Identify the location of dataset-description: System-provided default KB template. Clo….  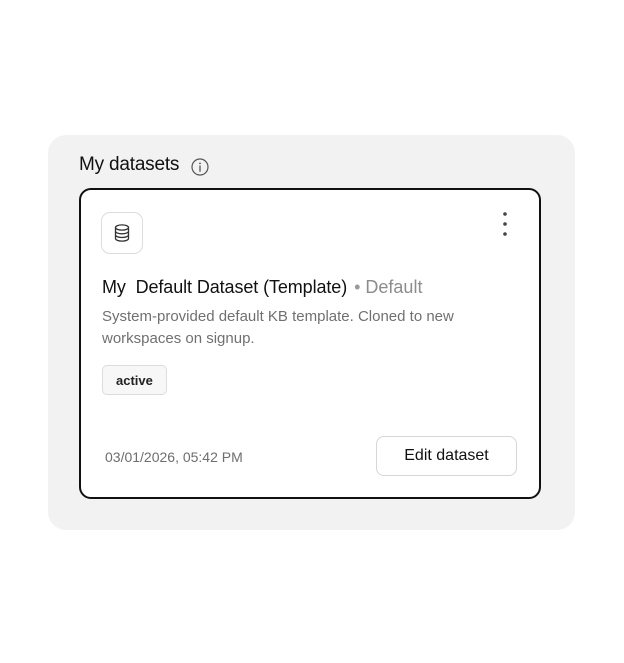
(278, 327).